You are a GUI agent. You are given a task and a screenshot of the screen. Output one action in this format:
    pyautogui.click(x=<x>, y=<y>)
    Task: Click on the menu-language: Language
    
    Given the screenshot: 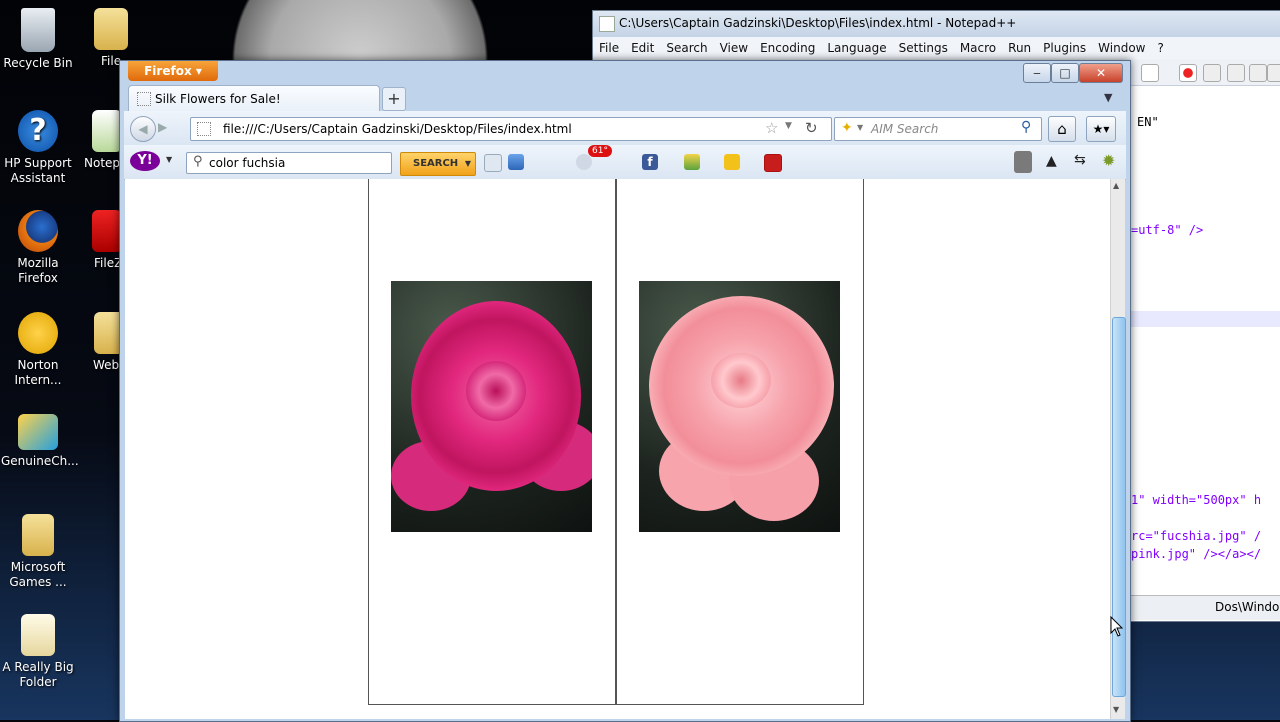 What is the action you would take?
    pyautogui.click(x=856, y=48)
    